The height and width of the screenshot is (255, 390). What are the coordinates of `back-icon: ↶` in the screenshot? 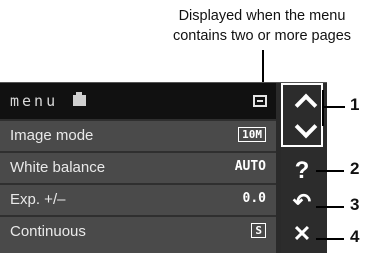 It's located at (302, 201).